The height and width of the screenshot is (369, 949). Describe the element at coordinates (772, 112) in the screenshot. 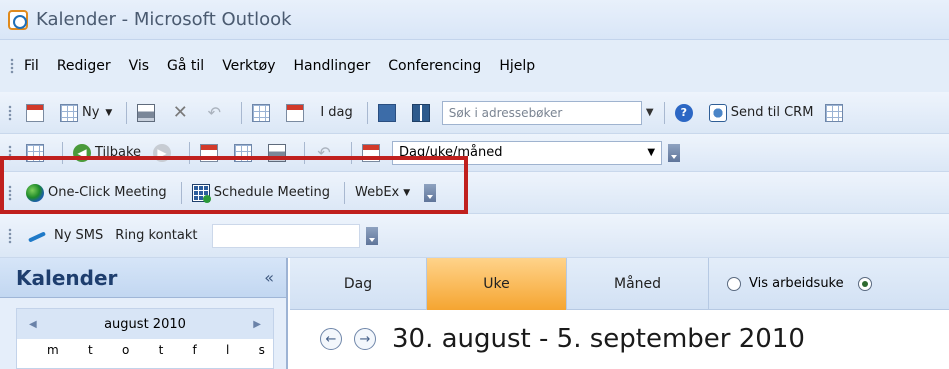

I see `send-to-crm-label: Send til CRM` at that location.